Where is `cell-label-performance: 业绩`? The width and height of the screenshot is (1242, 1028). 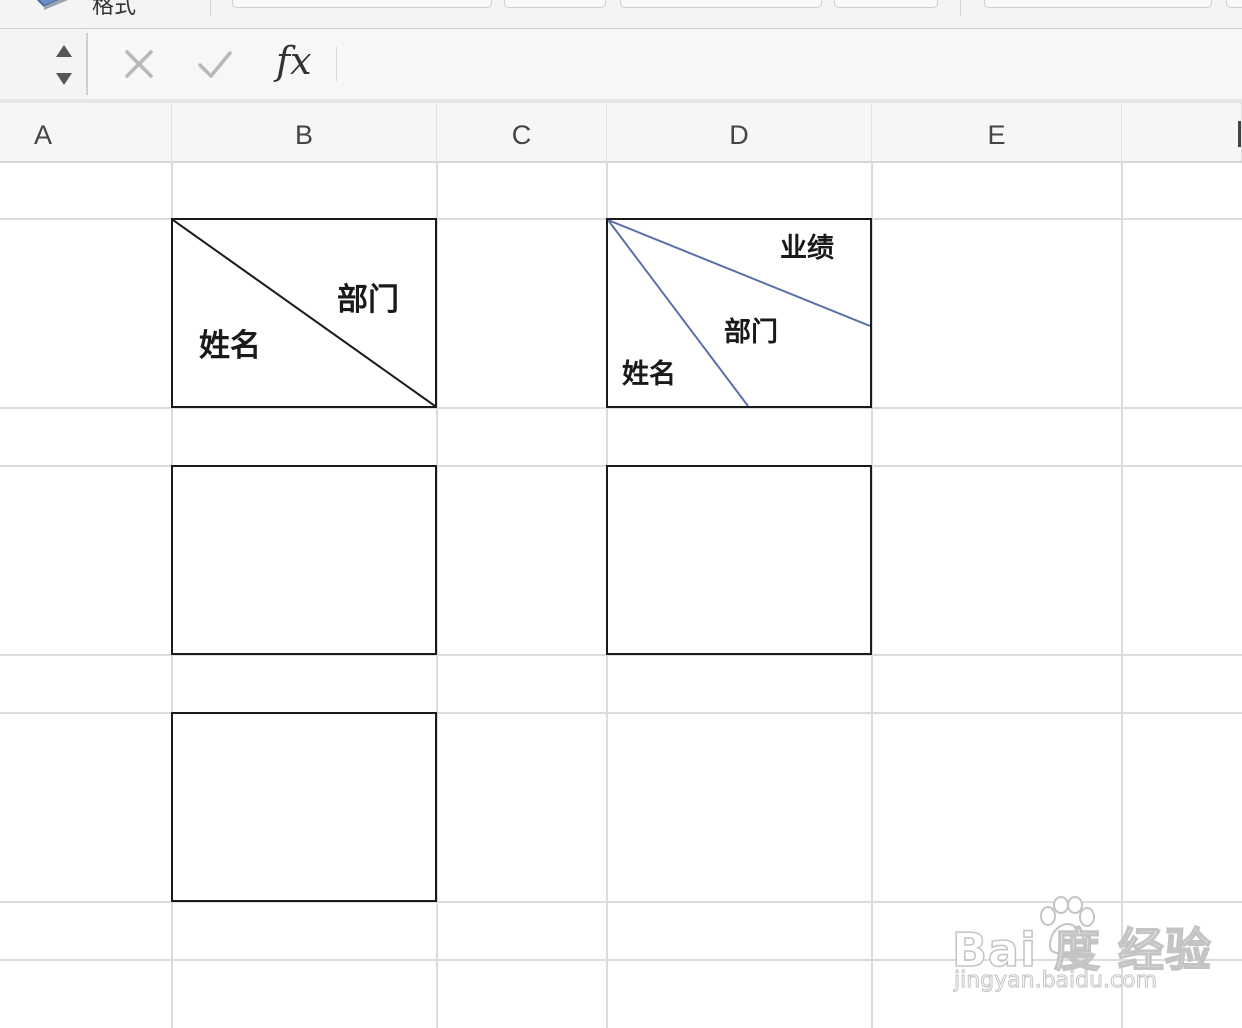
cell-label-performance: 业绩 is located at coordinates (807, 248).